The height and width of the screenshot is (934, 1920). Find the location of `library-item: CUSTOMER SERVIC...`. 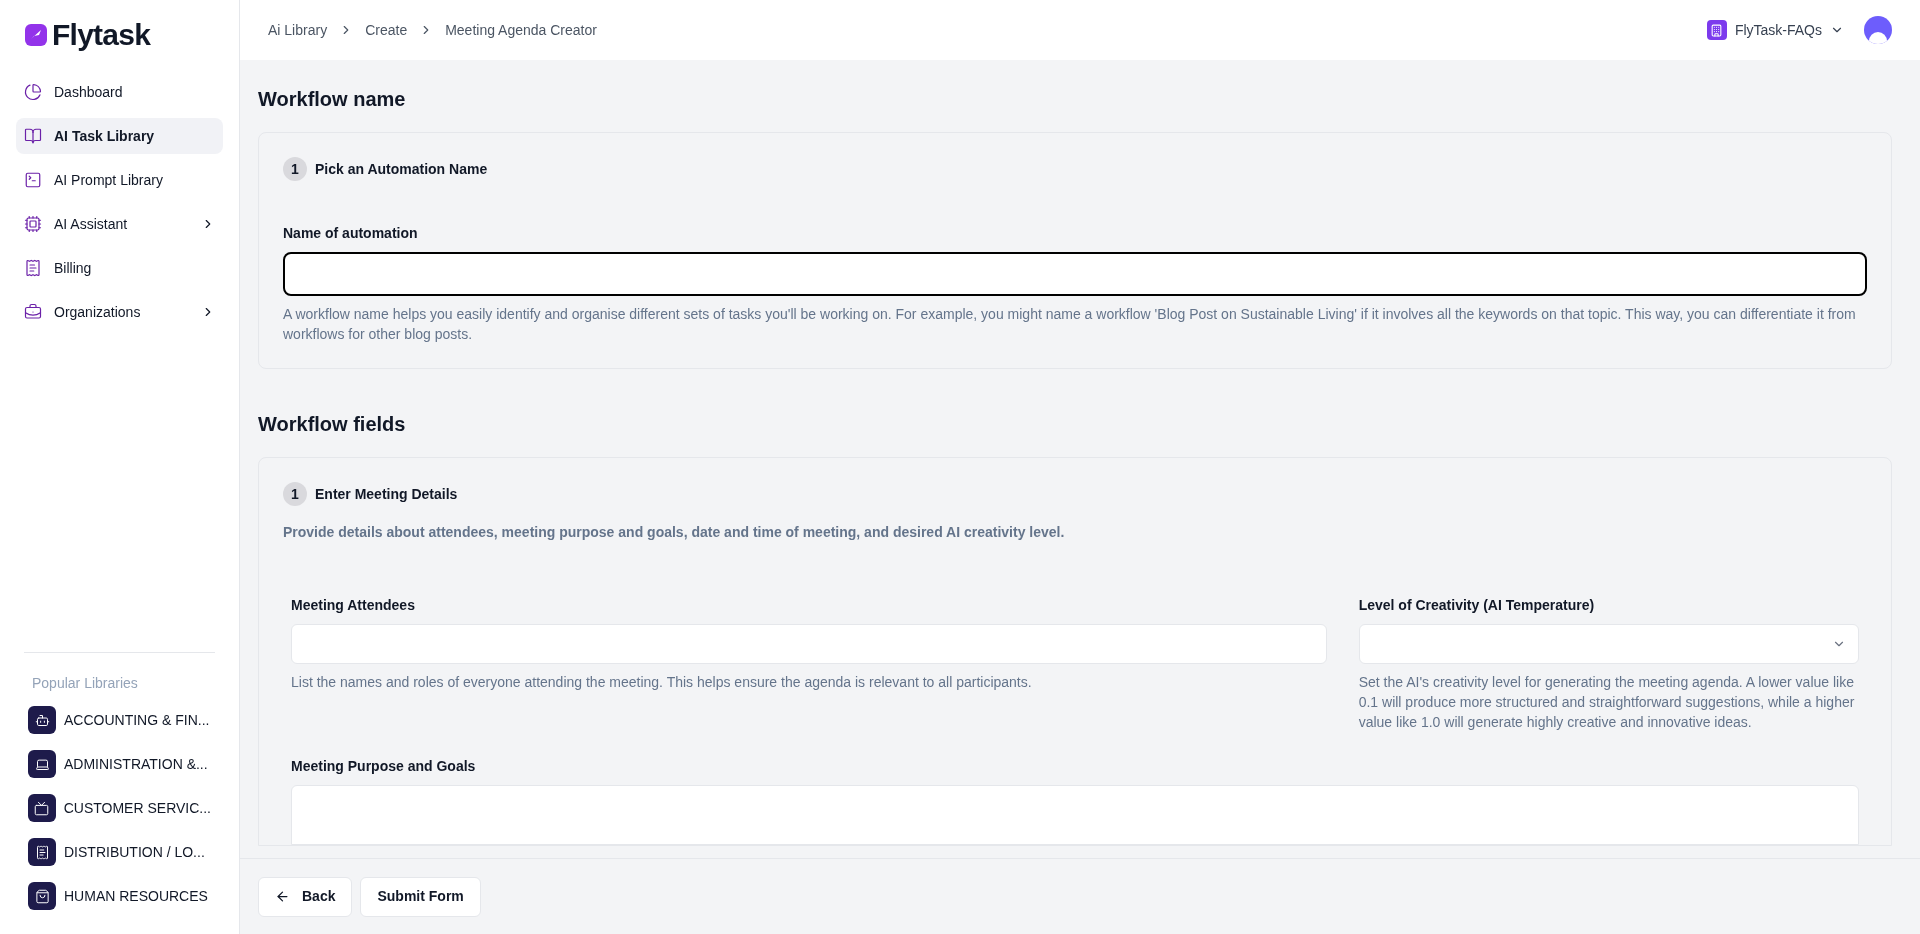

library-item: CUSTOMER SERVIC... is located at coordinates (119, 808).